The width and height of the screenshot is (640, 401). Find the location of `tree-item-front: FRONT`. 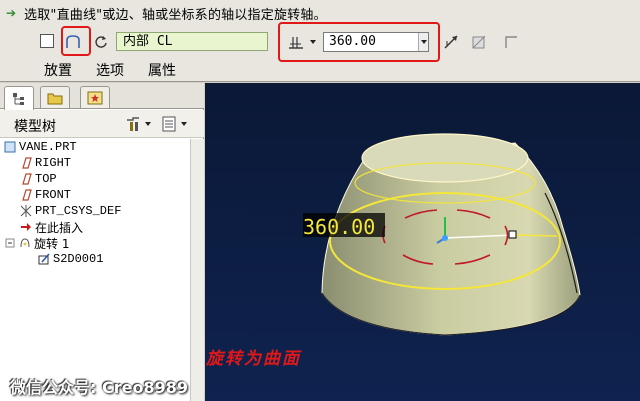

tree-item-front: FRONT is located at coordinates (45, 195).